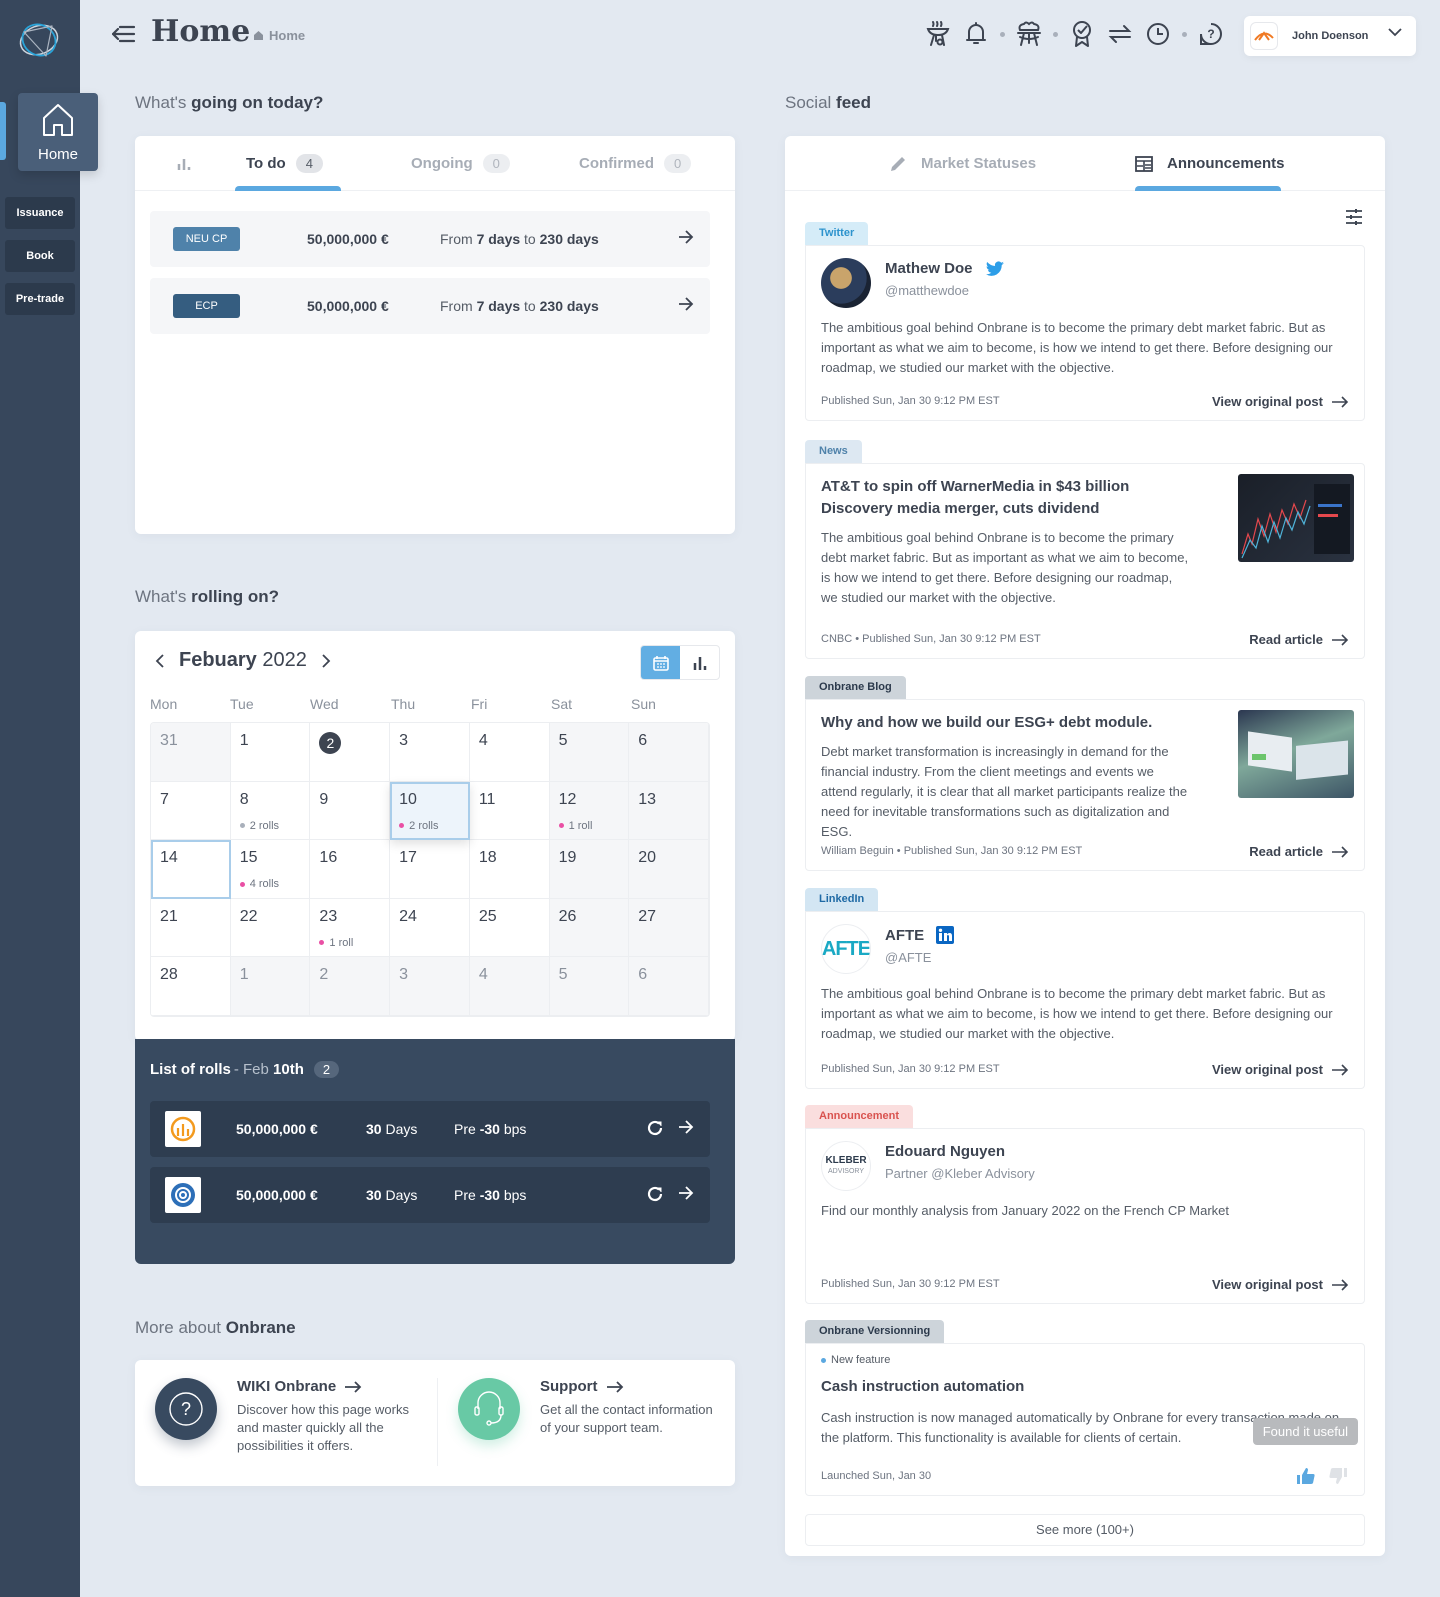 This screenshot has height=1597, width=1440. Describe the element at coordinates (430, 869) in the screenshot. I see `calendar-day: 17` at that location.